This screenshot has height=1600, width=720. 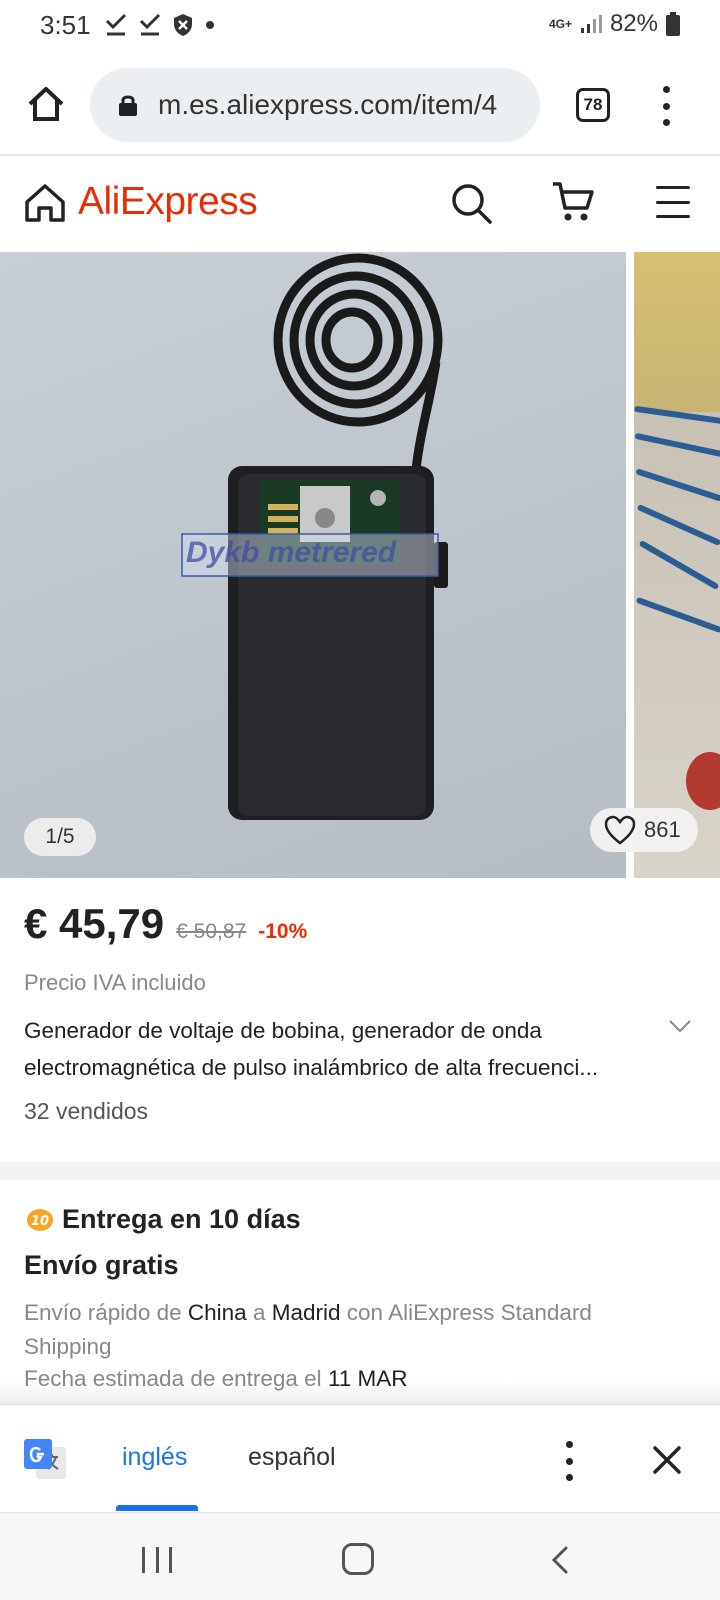 I want to click on status-right: 4G+ 82%, so click(x=614, y=24).